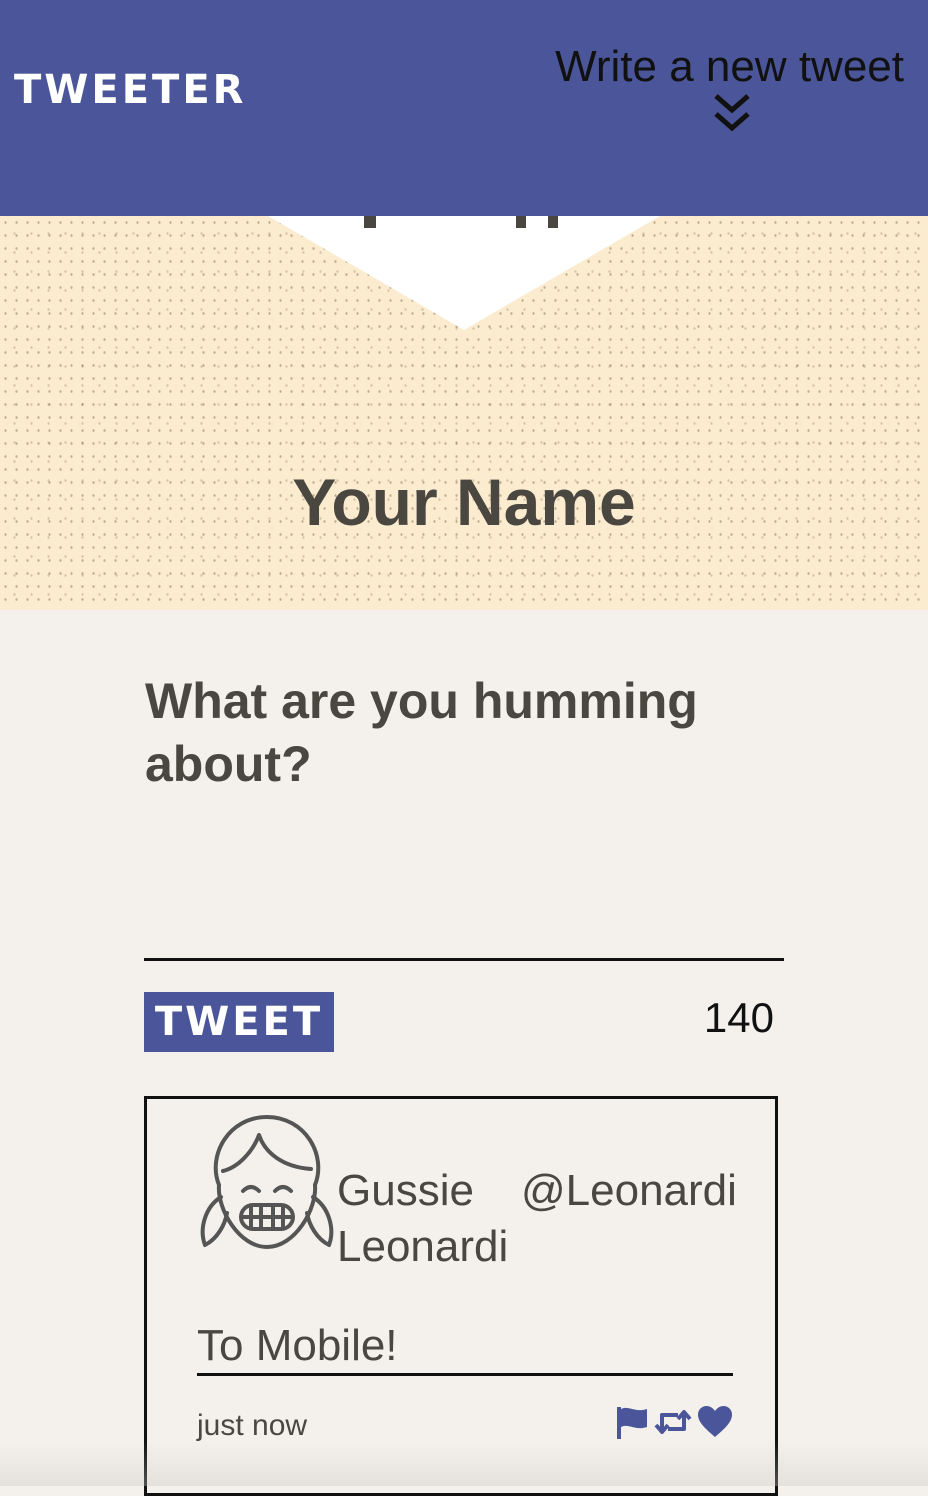  Describe the element at coordinates (465, 1347) in the screenshot. I see `tweet-content: To Mobile!` at that location.